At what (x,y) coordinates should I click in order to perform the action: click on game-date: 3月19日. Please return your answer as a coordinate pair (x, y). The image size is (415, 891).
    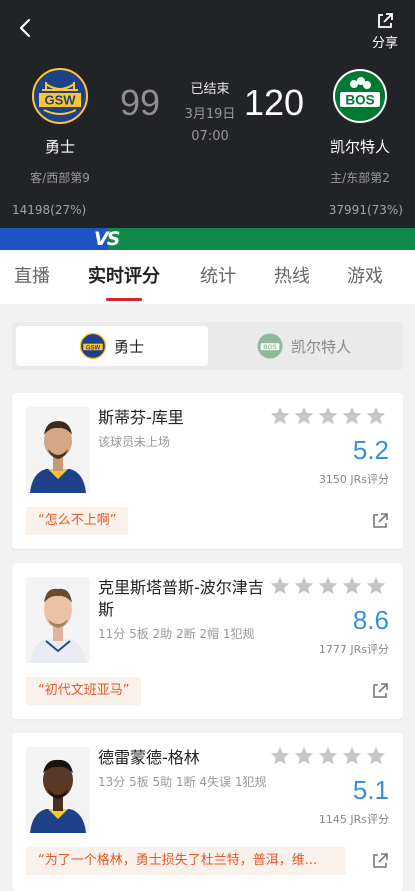
    Looking at the image, I should click on (210, 114).